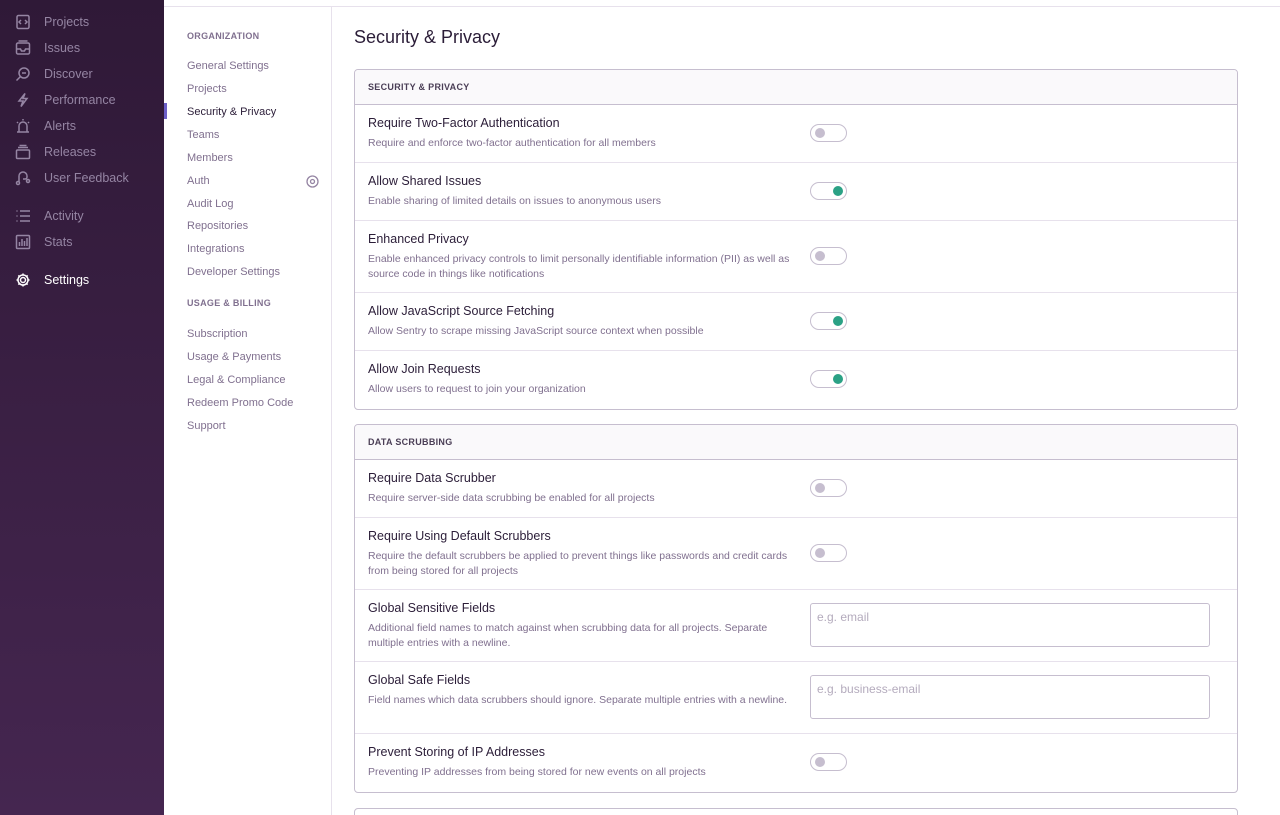 Image resolution: width=1280 pixels, height=815 pixels. What do you see at coordinates (828, 488) in the screenshot?
I see `toggle-require-data-scrubber` at bounding box center [828, 488].